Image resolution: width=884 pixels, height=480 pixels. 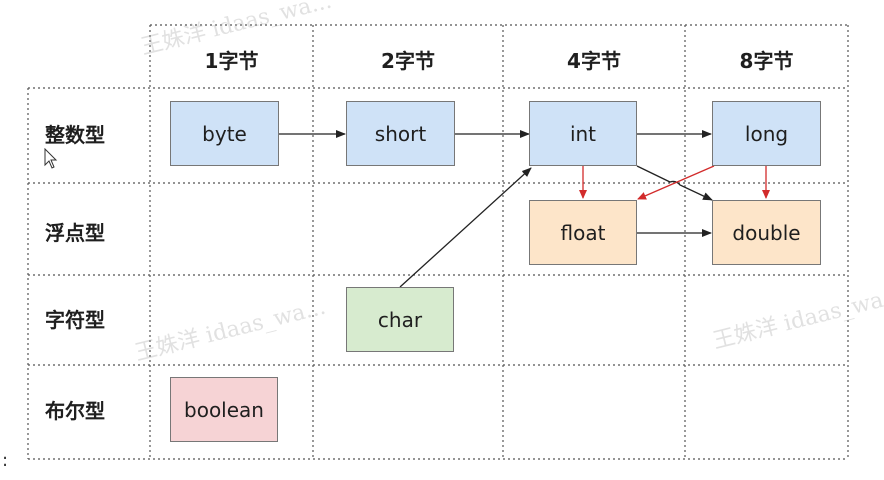 What do you see at coordinates (676, 182) in the screenshot?
I see `arrow-long-to-float` at bounding box center [676, 182].